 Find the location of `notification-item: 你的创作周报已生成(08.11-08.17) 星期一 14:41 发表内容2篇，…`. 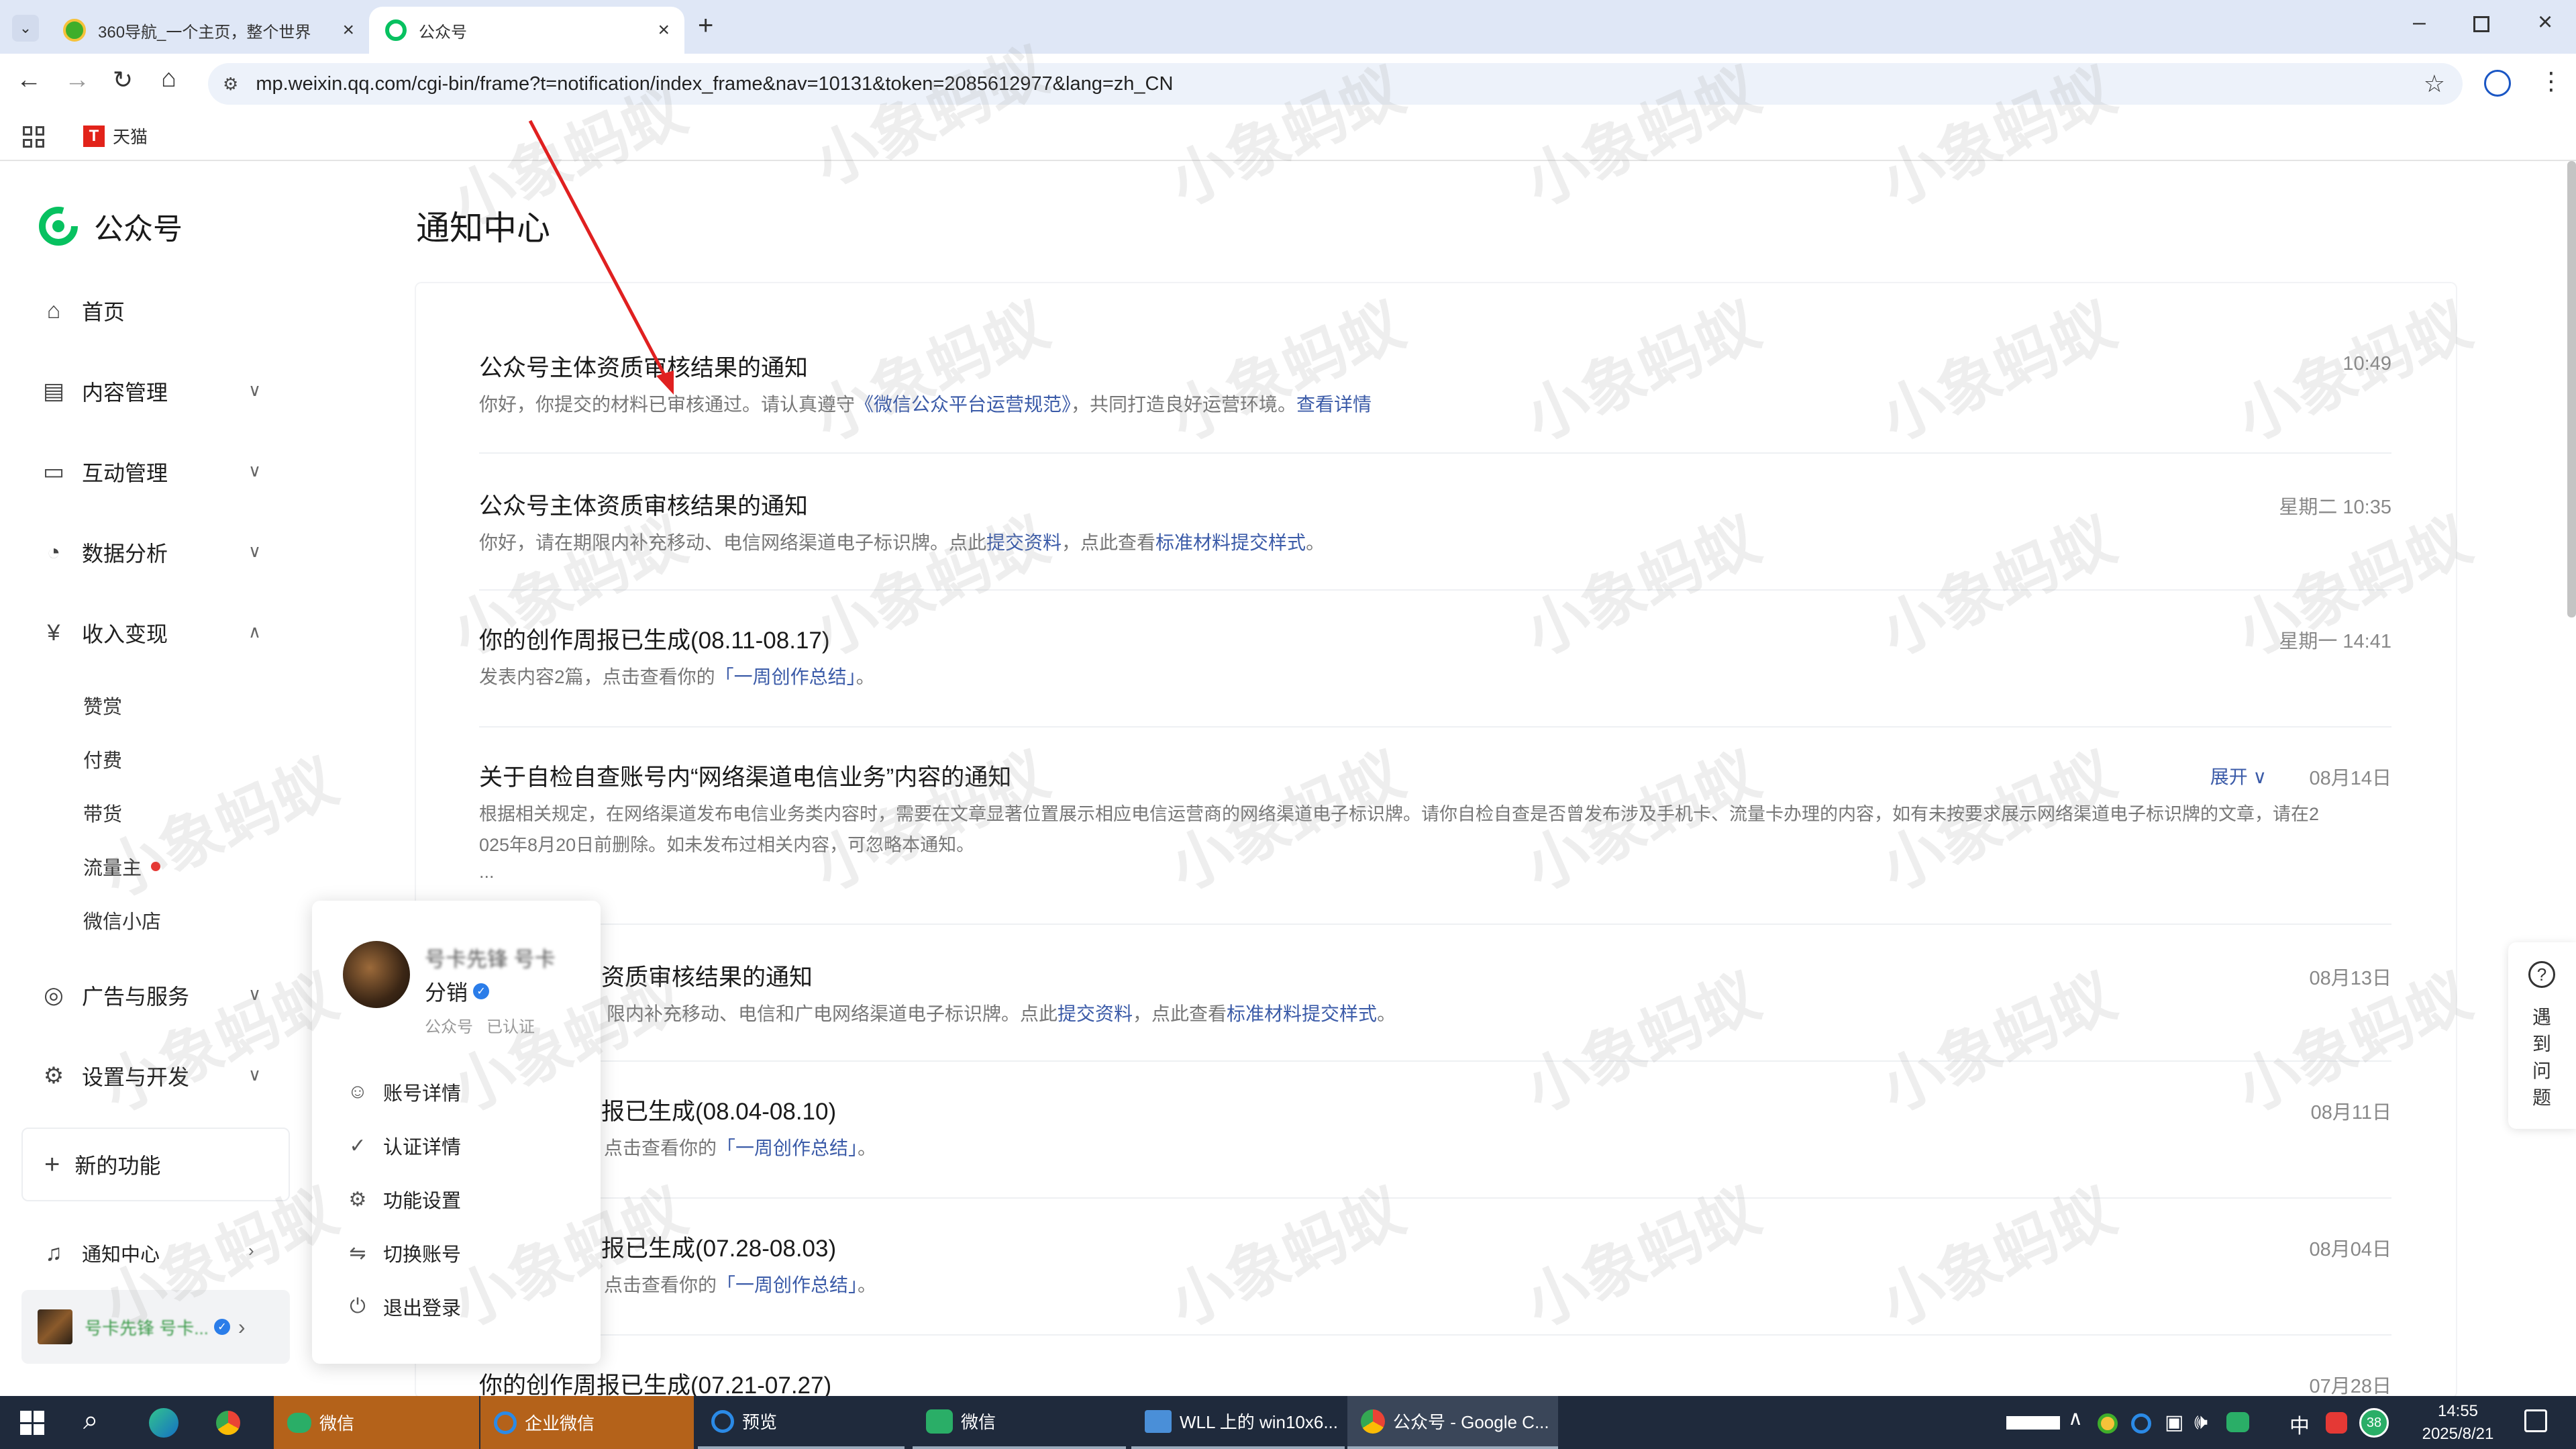

notification-item: 你的创作周报已生成(08.11-08.17) 星期一 14:41 发表内容2篇，… is located at coordinates (1435, 659).